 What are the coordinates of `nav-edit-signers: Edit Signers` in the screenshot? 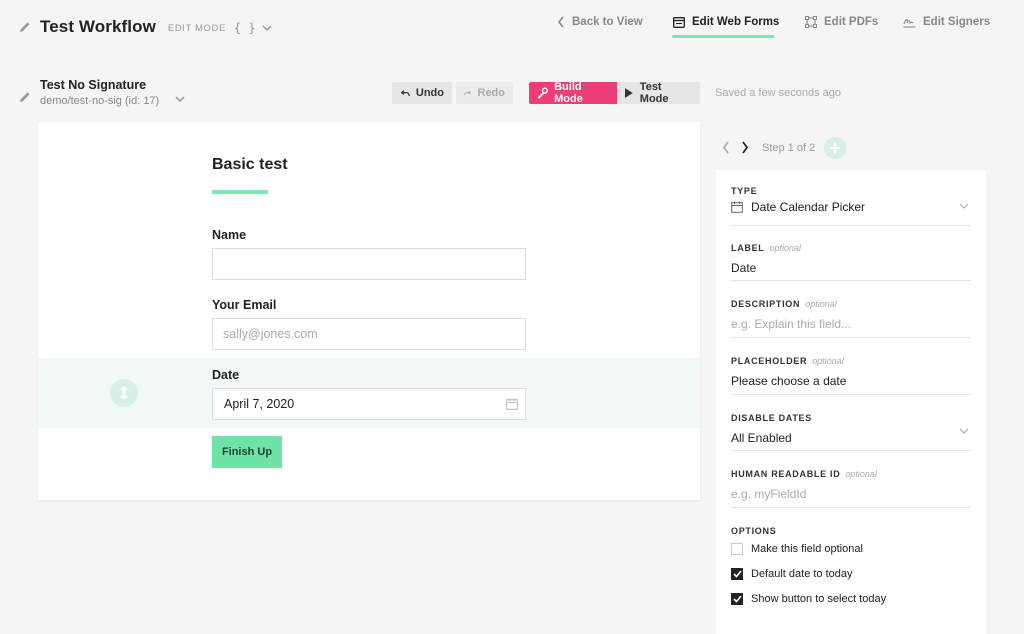 It's located at (946, 22).